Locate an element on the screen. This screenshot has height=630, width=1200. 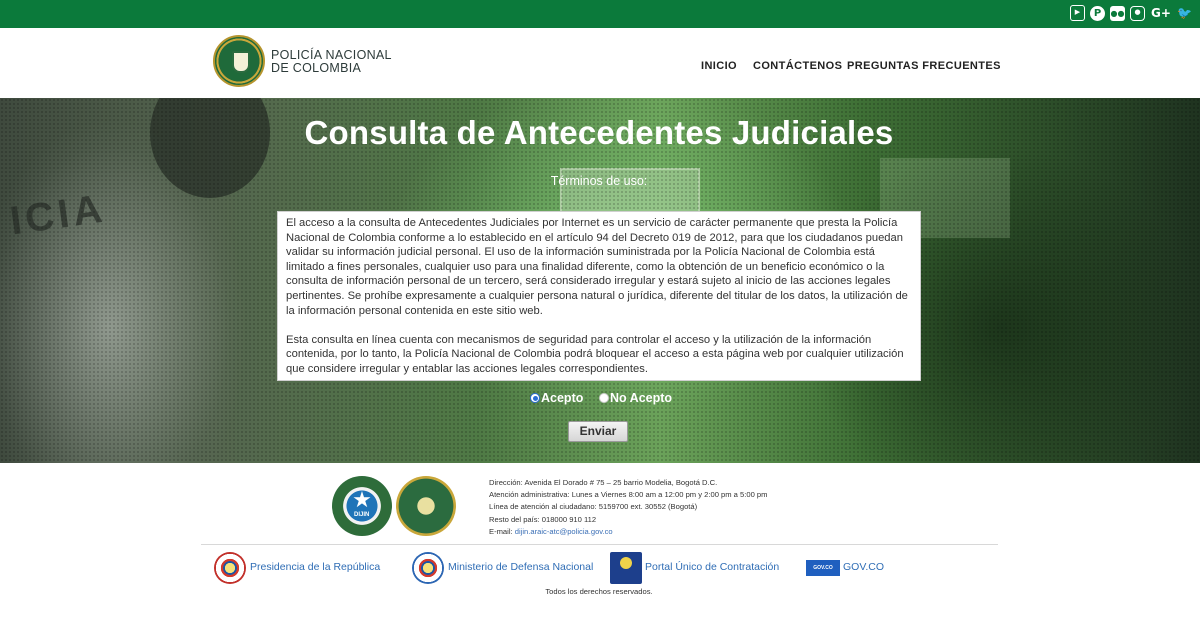
page-title: Consulta de Antecedentes Judiciales is located at coordinates (599, 132).